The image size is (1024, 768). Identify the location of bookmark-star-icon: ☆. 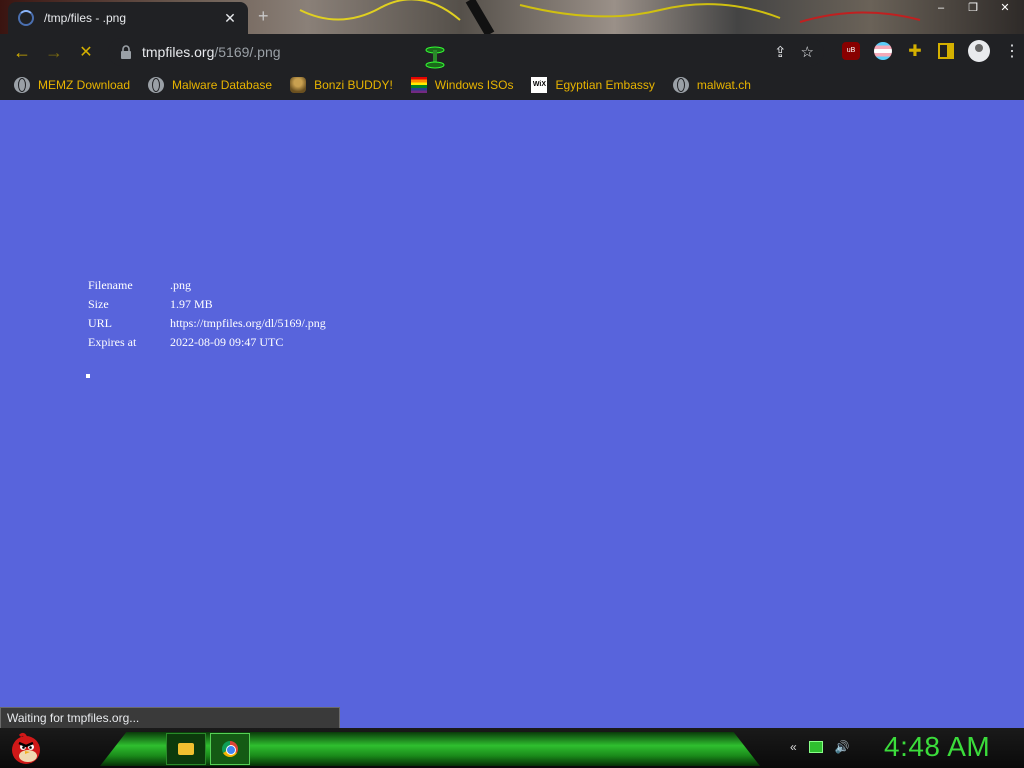
(807, 52).